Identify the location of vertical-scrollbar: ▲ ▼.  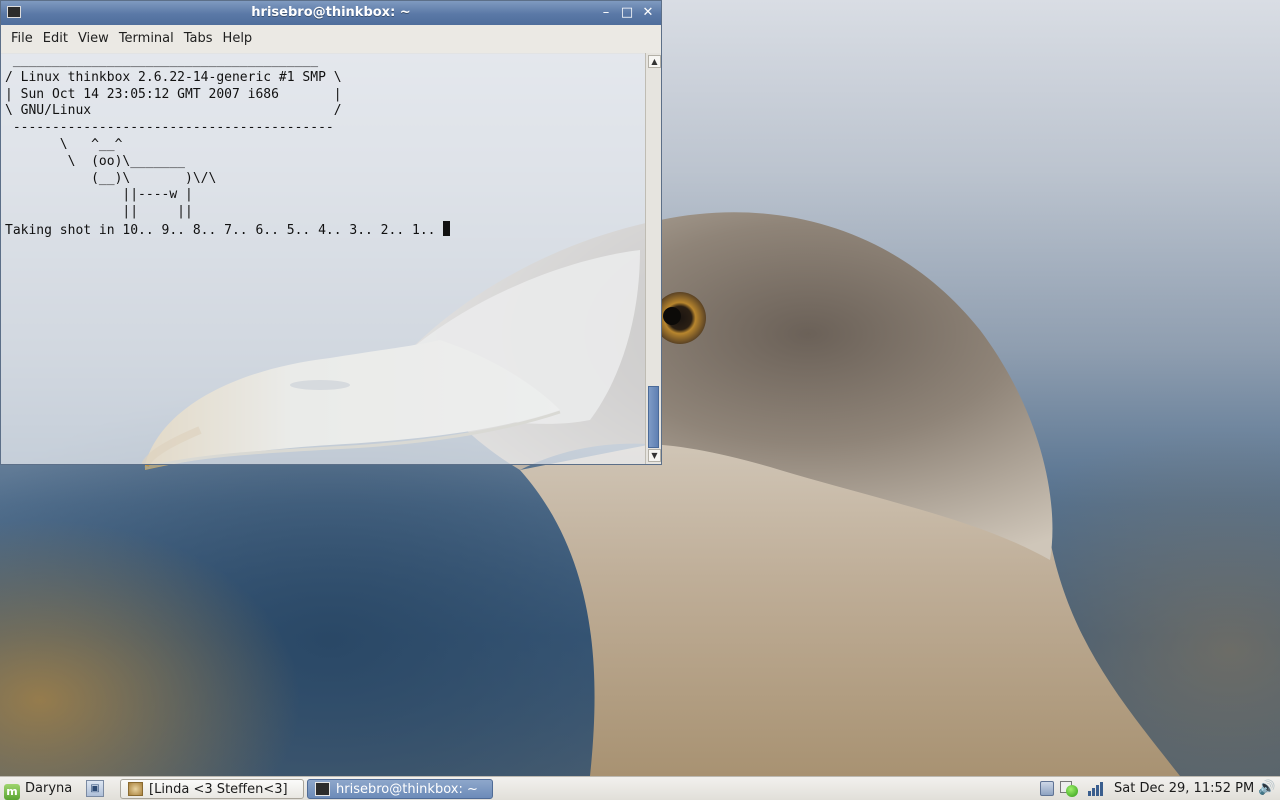
(653, 258).